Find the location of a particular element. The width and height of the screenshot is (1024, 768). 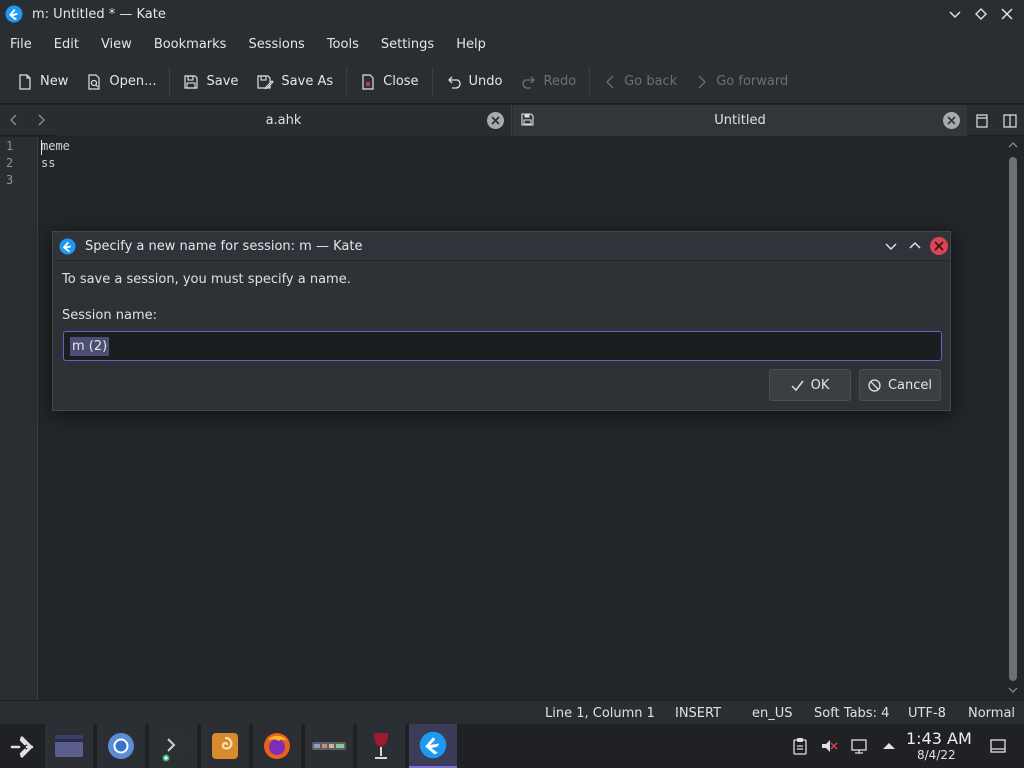

input-mode: INSERT is located at coordinates (698, 713).